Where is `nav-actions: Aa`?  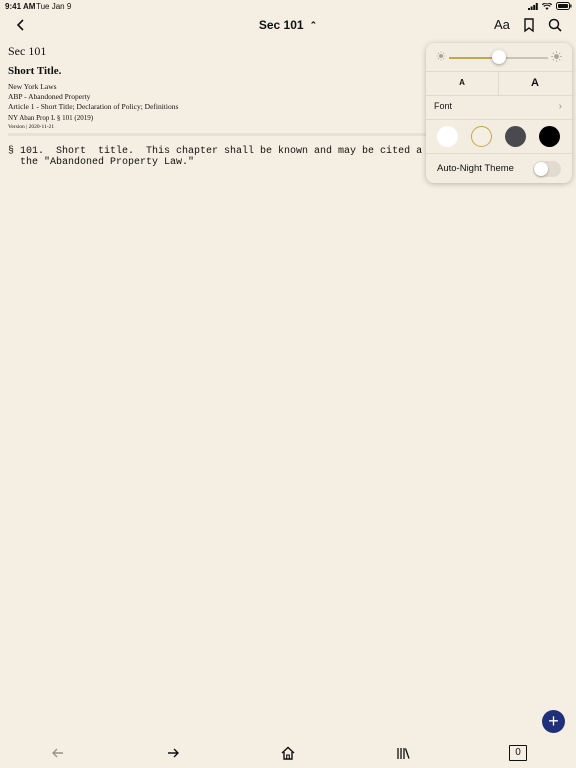 nav-actions: Aa is located at coordinates (529, 25).